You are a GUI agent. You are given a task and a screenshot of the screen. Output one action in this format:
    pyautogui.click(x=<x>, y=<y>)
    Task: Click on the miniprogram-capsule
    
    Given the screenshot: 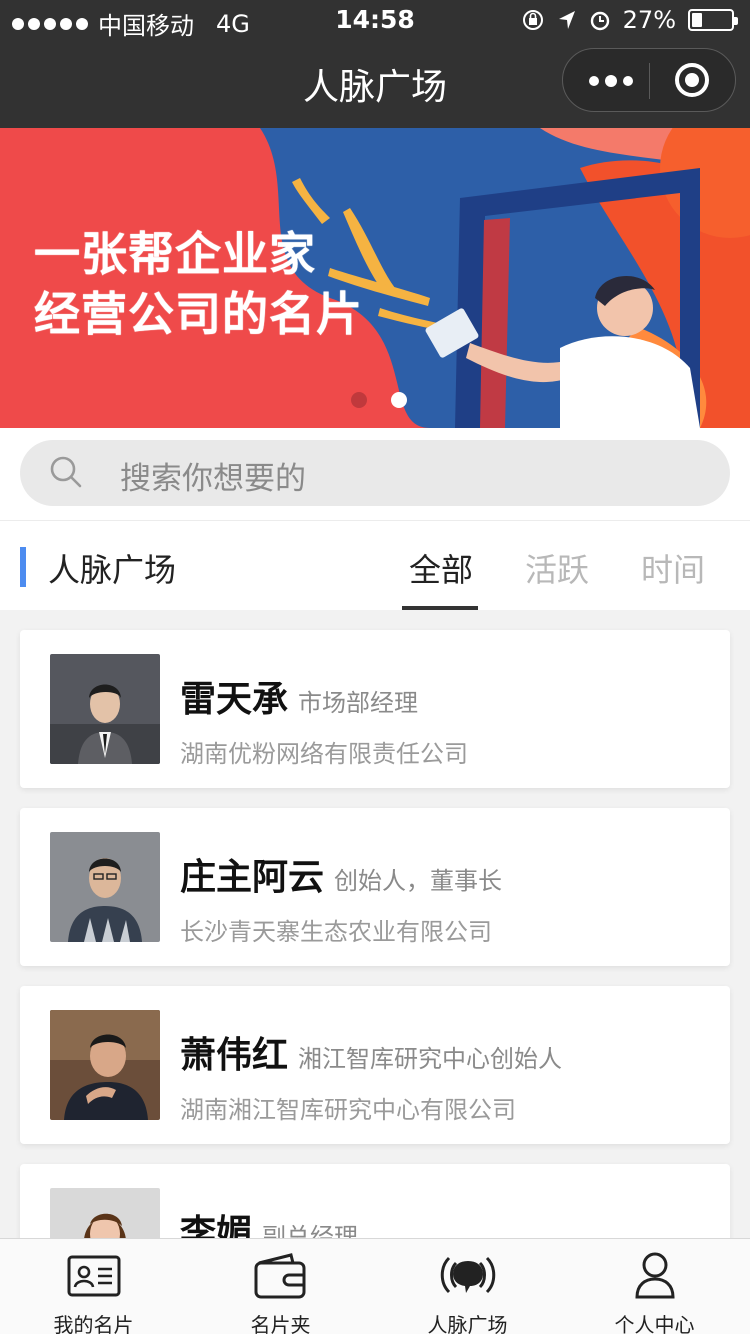 What is the action you would take?
    pyautogui.click(x=649, y=80)
    